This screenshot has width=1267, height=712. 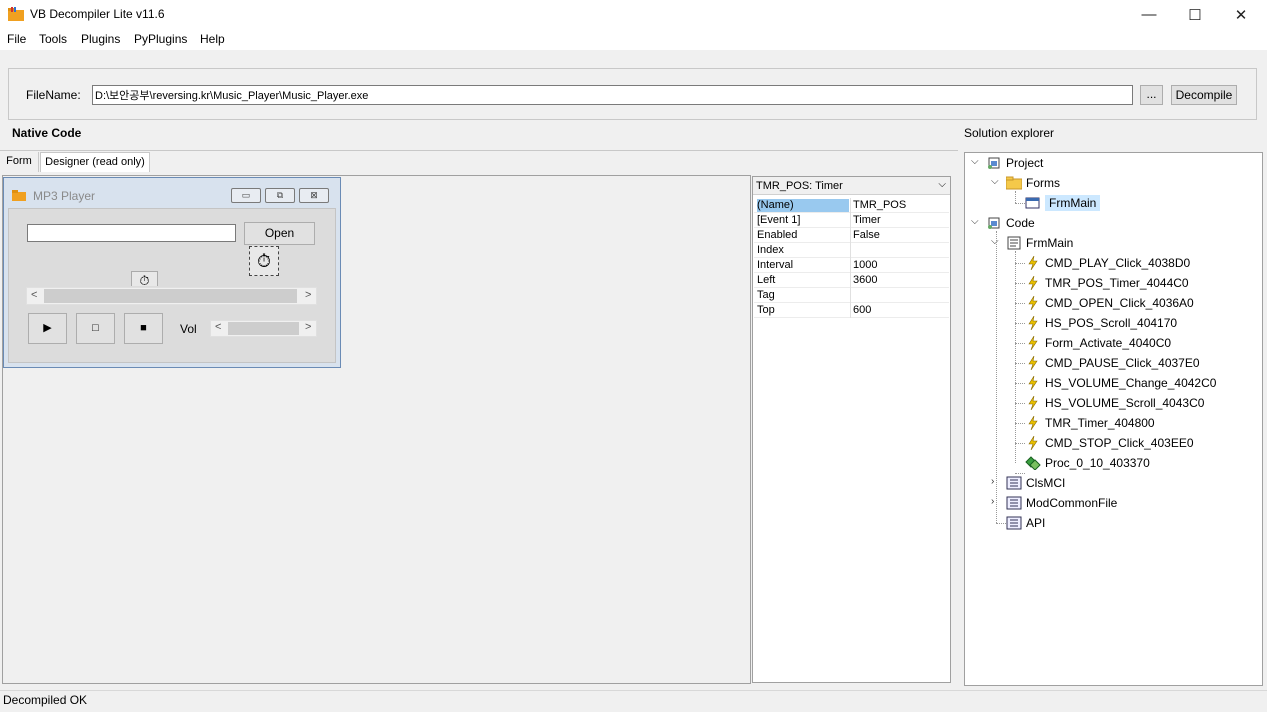 I want to click on property-row: Tag, so click(x=851, y=295).